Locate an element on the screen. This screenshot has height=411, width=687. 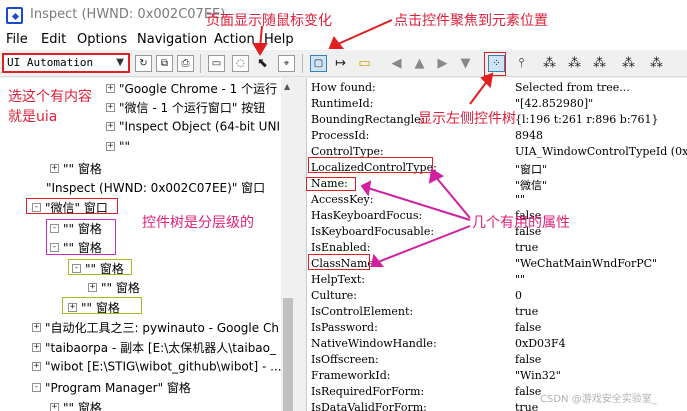
annotation-uia-line2: 就是uia is located at coordinates (33, 117).